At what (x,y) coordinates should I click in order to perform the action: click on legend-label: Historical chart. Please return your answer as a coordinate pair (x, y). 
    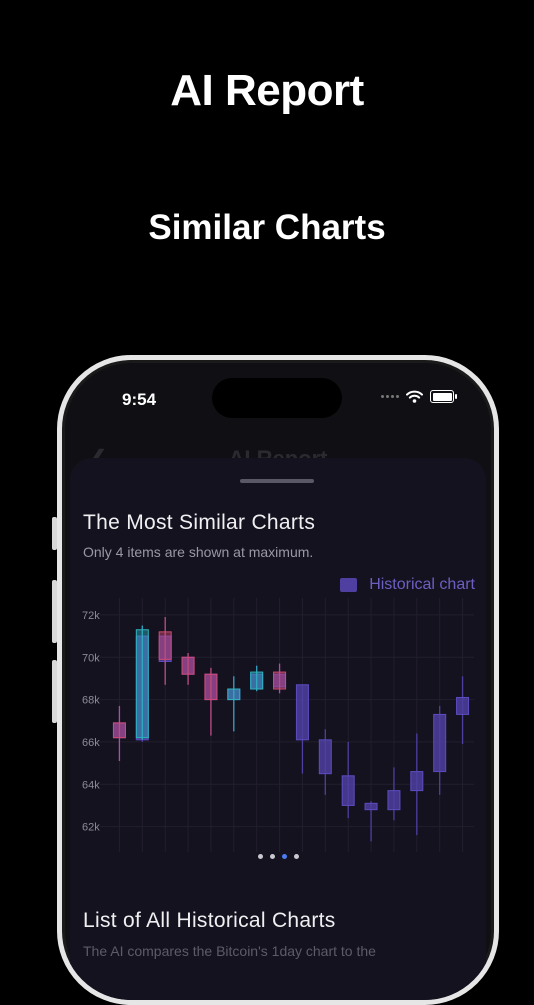
    Looking at the image, I should click on (422, 584).